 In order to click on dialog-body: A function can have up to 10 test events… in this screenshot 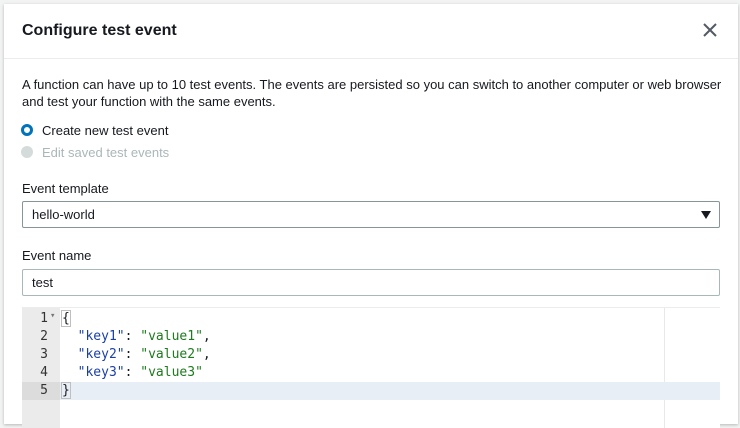, I will do `click(371, 84)`.